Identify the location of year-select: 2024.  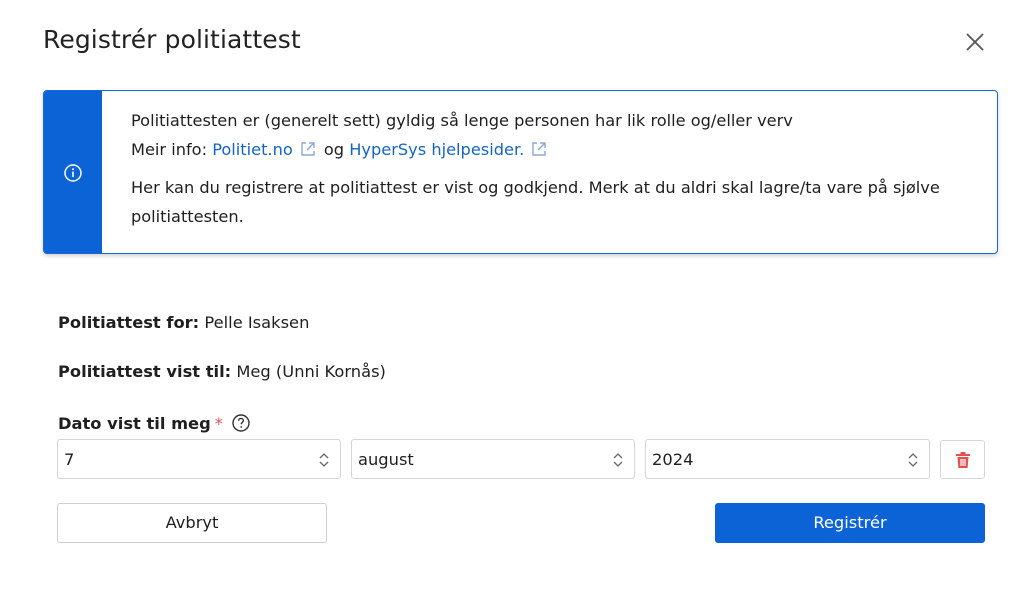
(787, 459).